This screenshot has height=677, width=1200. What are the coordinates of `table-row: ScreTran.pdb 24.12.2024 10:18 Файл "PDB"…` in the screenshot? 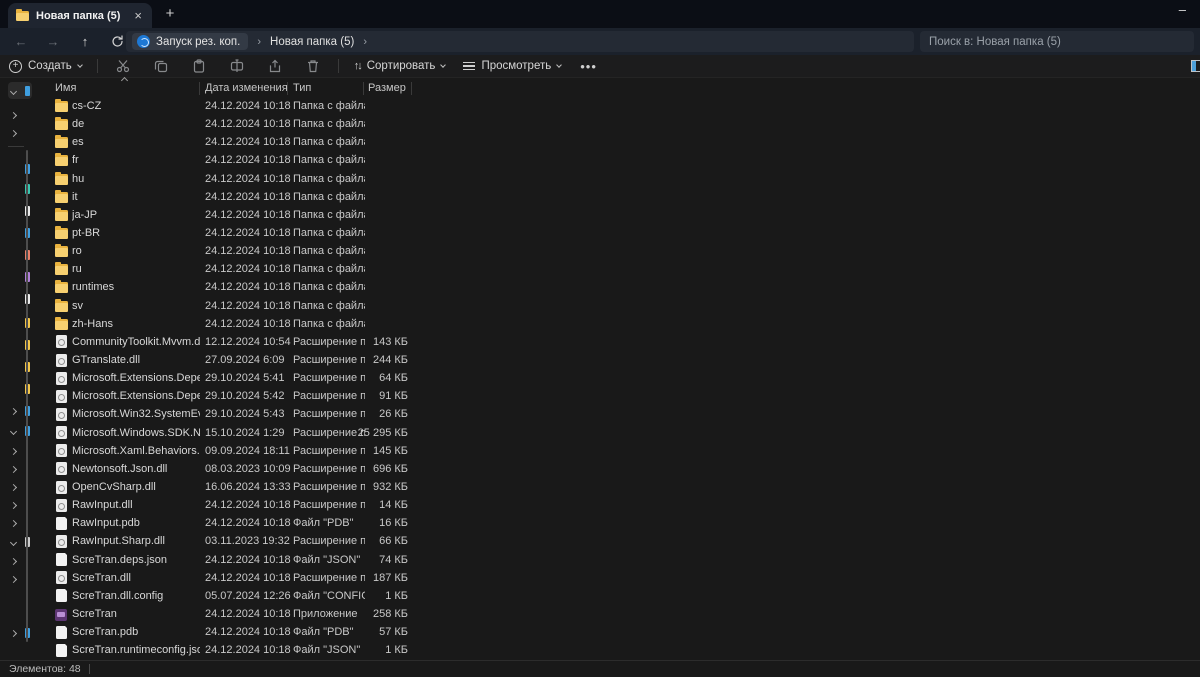 It's located at (616, 632).